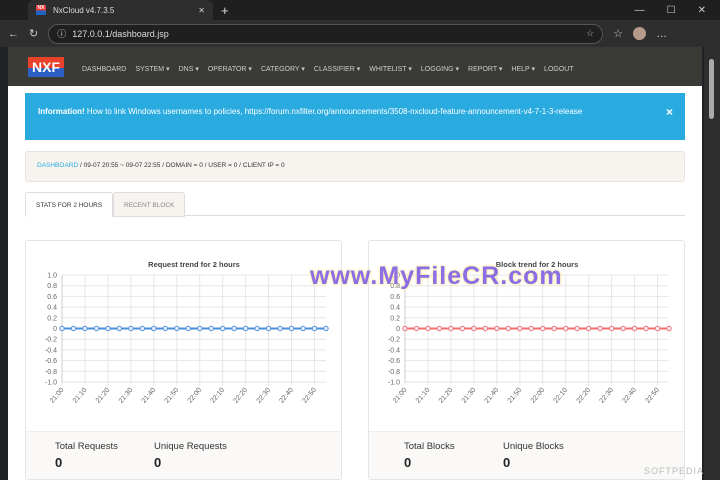  I want to click on favorites-icon: ☆, so click(618, 33).